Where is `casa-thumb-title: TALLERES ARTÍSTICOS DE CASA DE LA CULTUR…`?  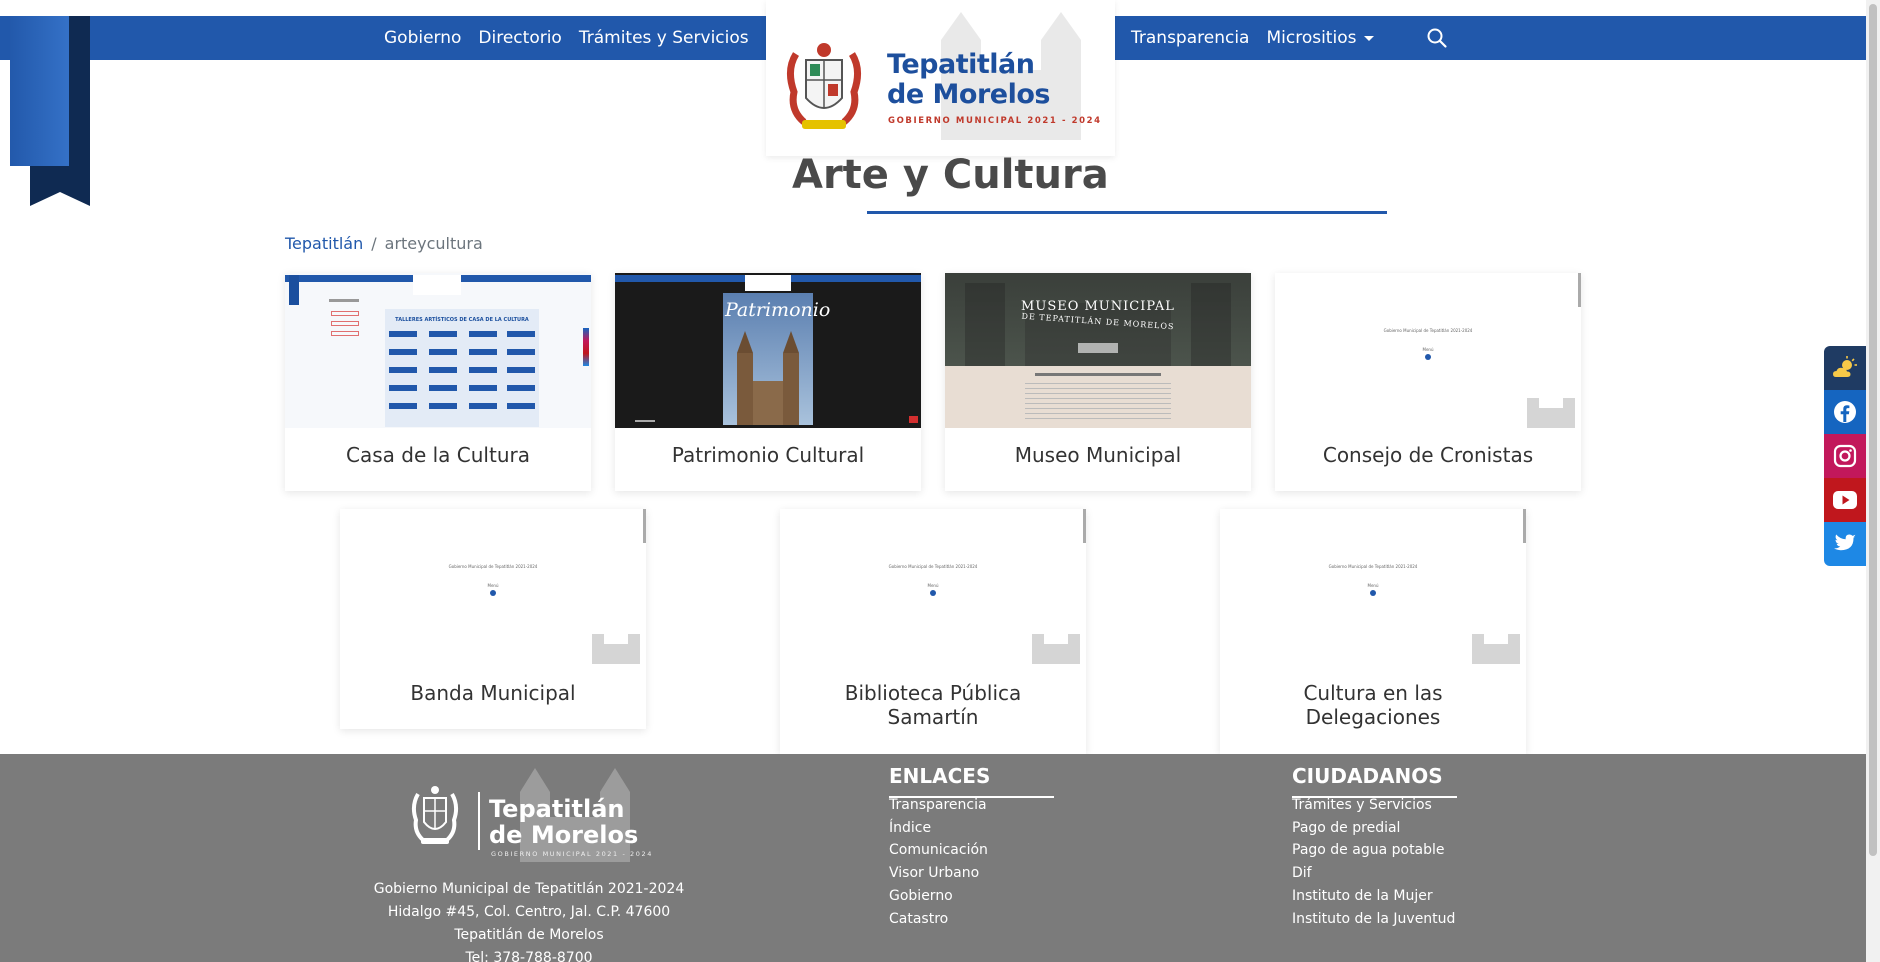
casa-thumb-title: TALLERES ARTÍSTICOS DE CASA DE LA CULTUR… is located at coordinates (462, 320).